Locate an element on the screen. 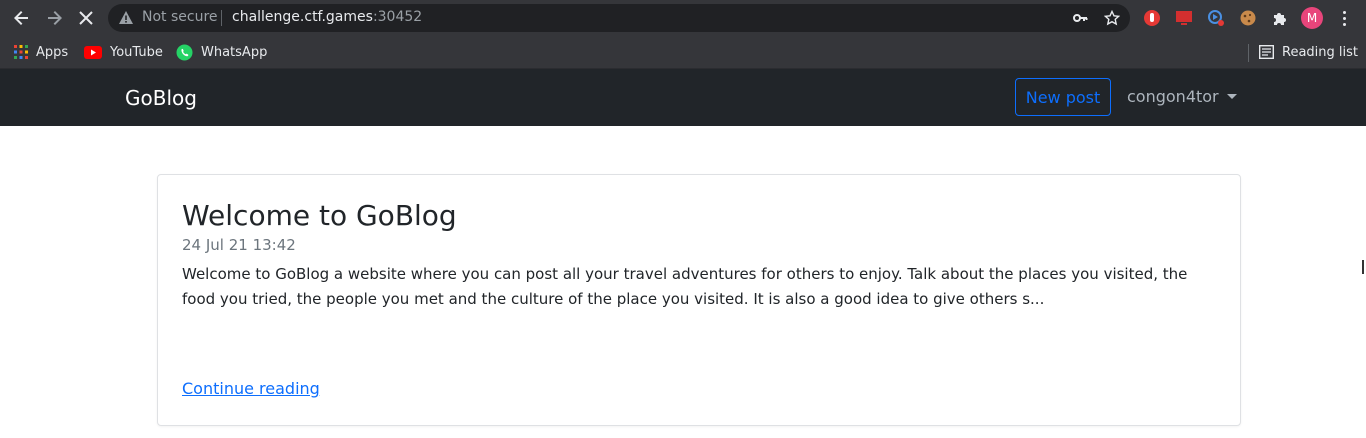  more-menu-icon is located at coordinates (1344, 18).